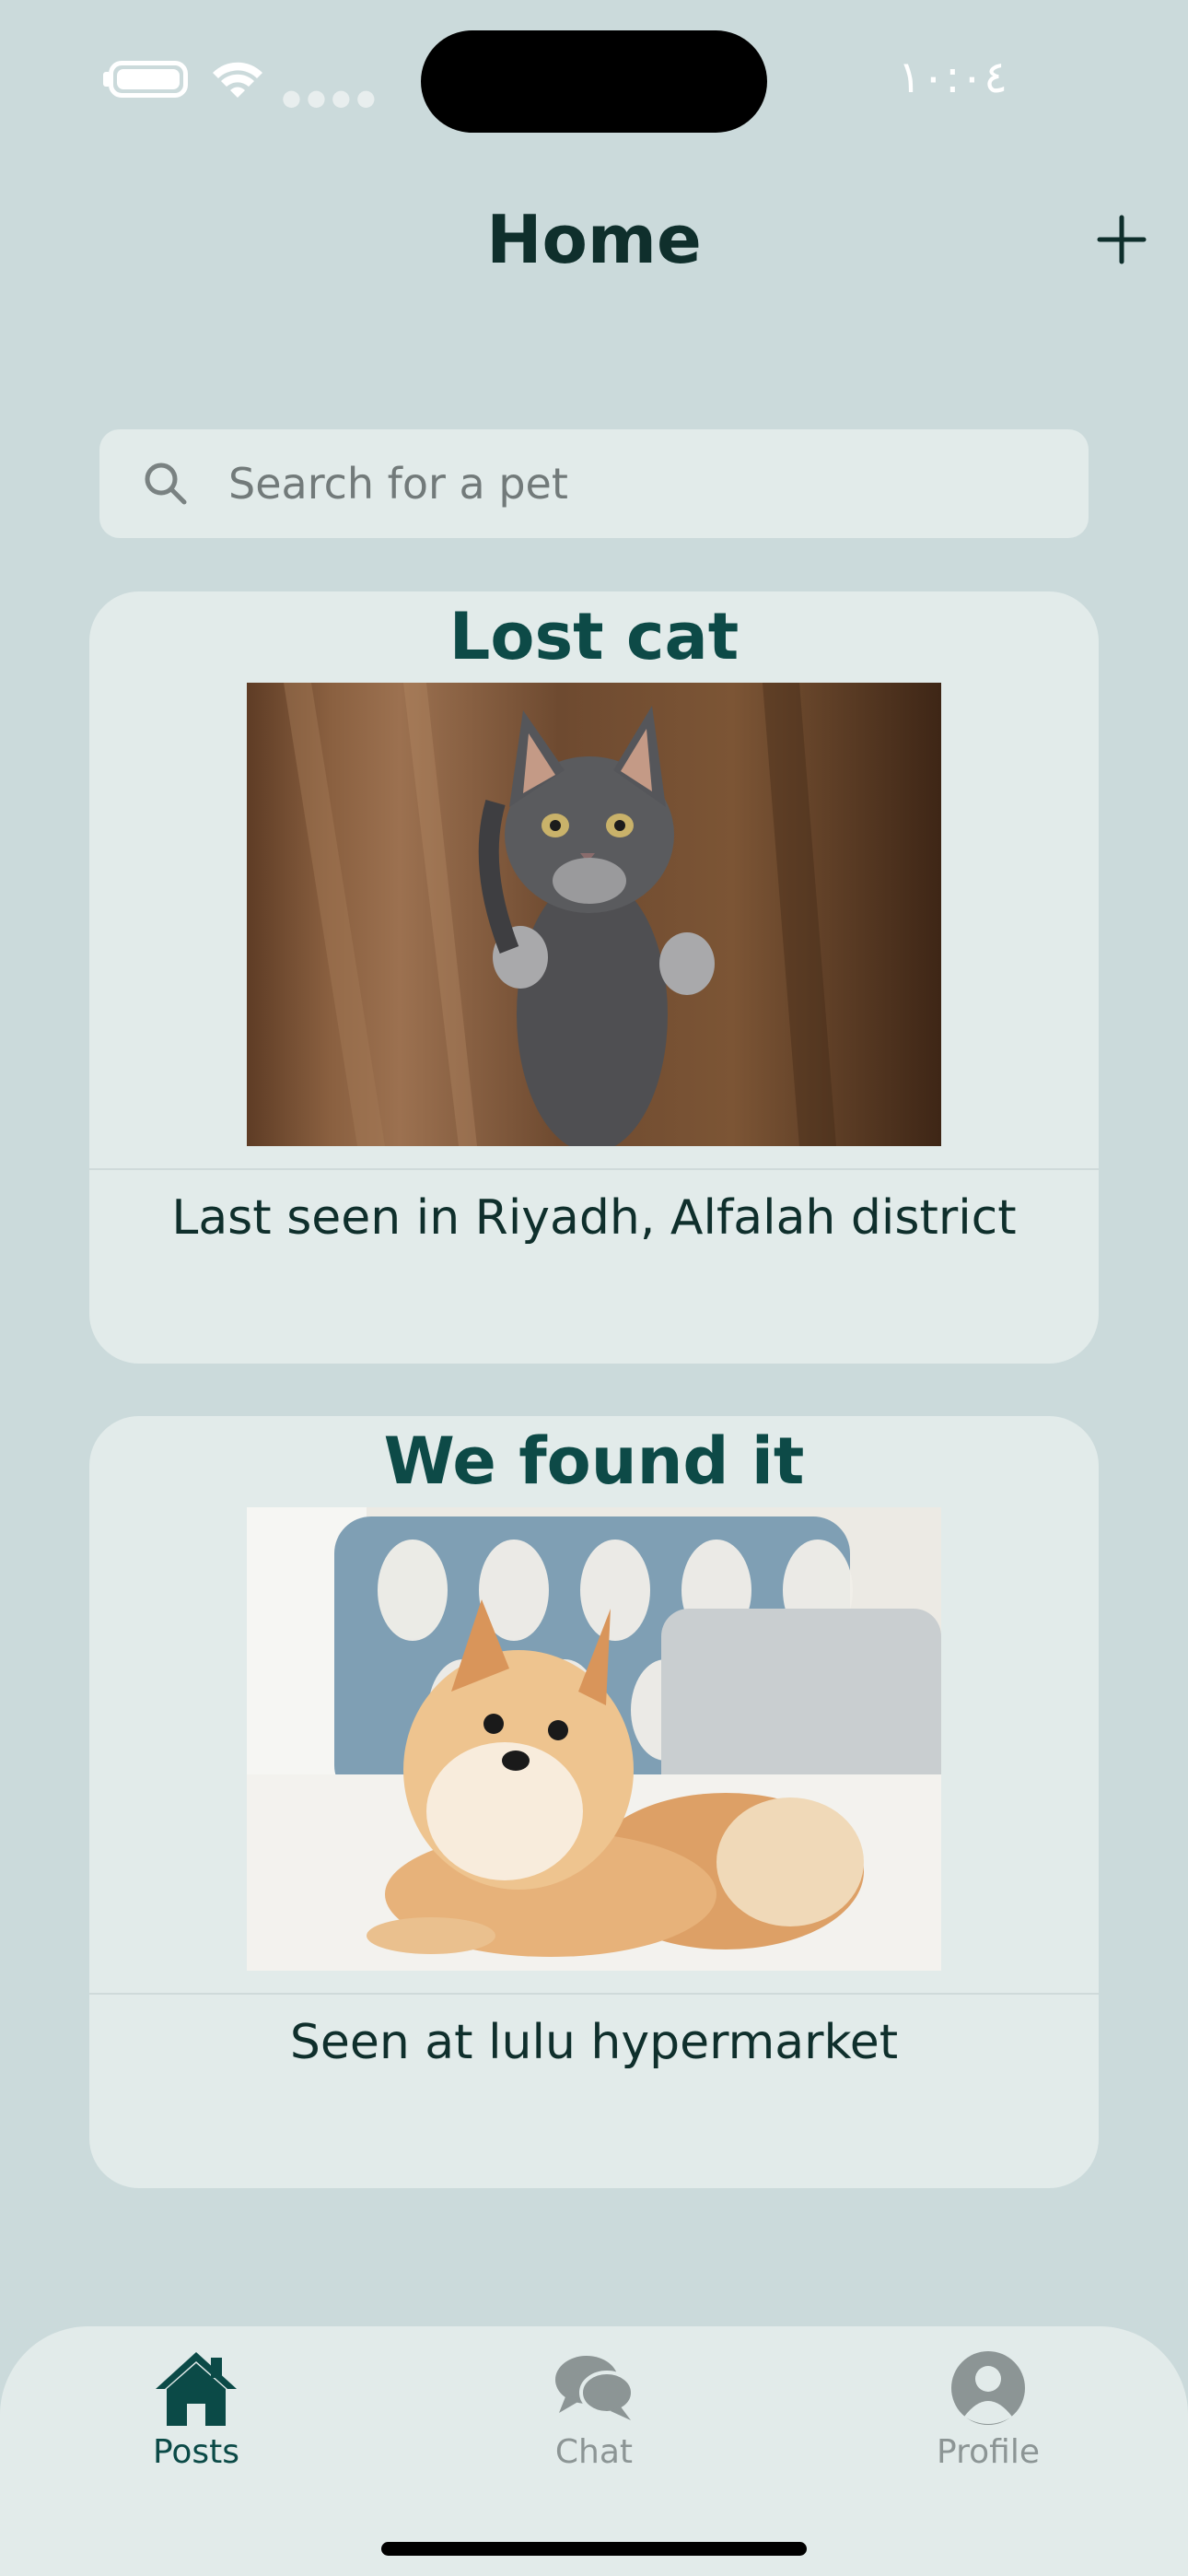 Image resolution: width=1188 pixels, height=2576 pixels. I want to click on page-title: Home, so click(594, 239).